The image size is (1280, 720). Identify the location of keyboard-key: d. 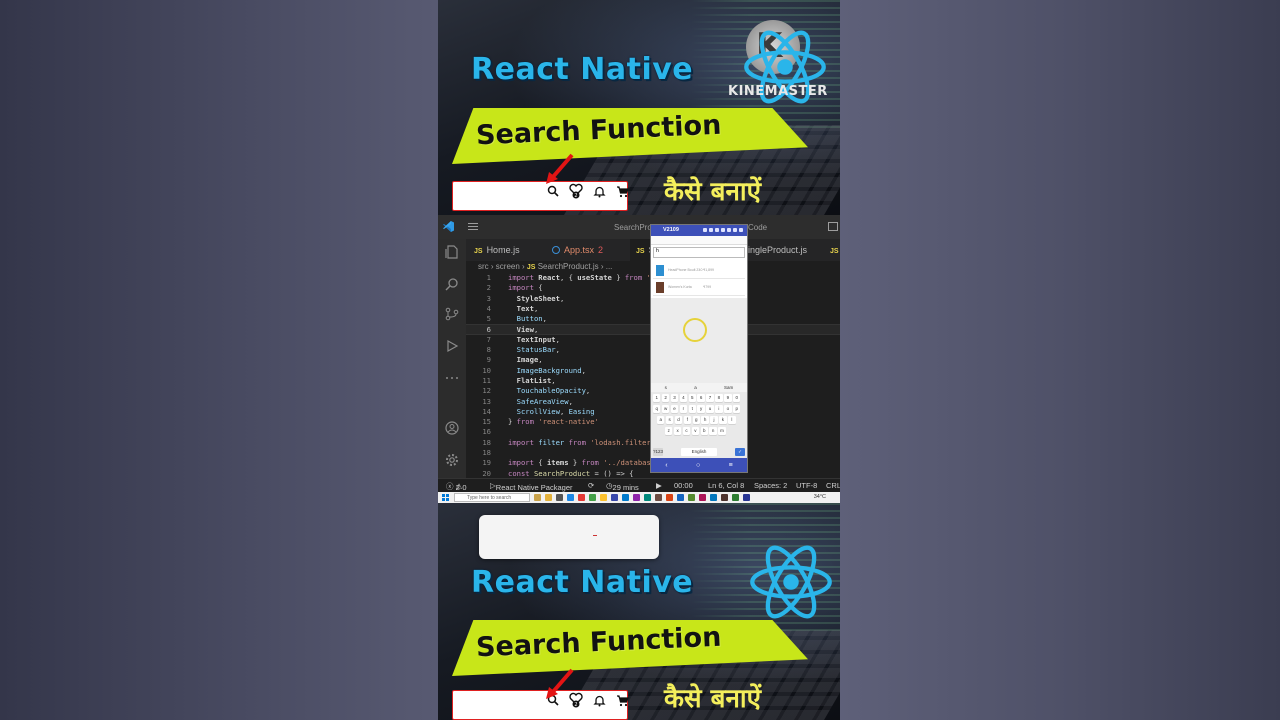
(678, 420).